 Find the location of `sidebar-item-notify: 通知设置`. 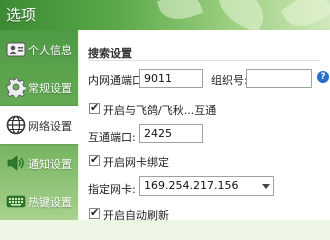

sidebar-item-notify: 通知设置 is located at coordinates (39, 163).